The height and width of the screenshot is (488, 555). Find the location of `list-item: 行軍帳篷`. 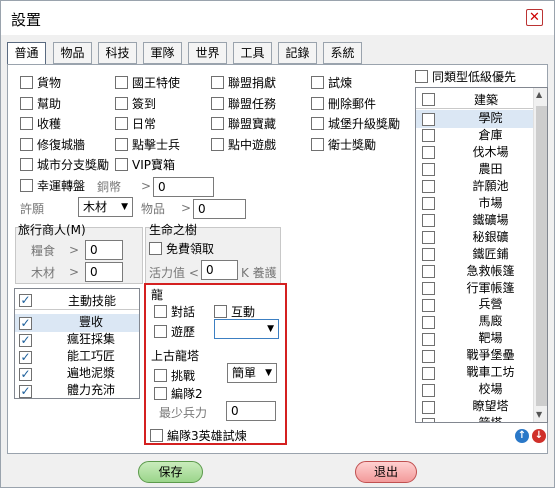

list-item: 行軍帳篷 is located at coordinates (474, 289).